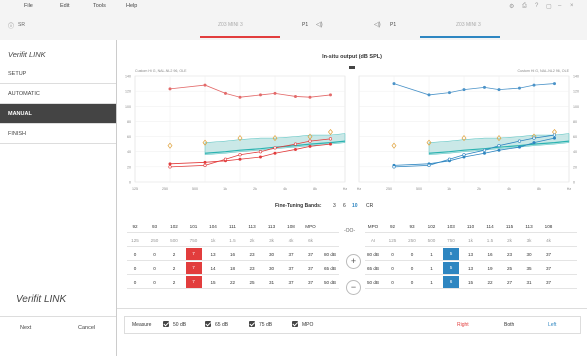  Describe the element at coordinates (511, 6) in the screenshot. I see `settings-icon: ⚙` at that location.